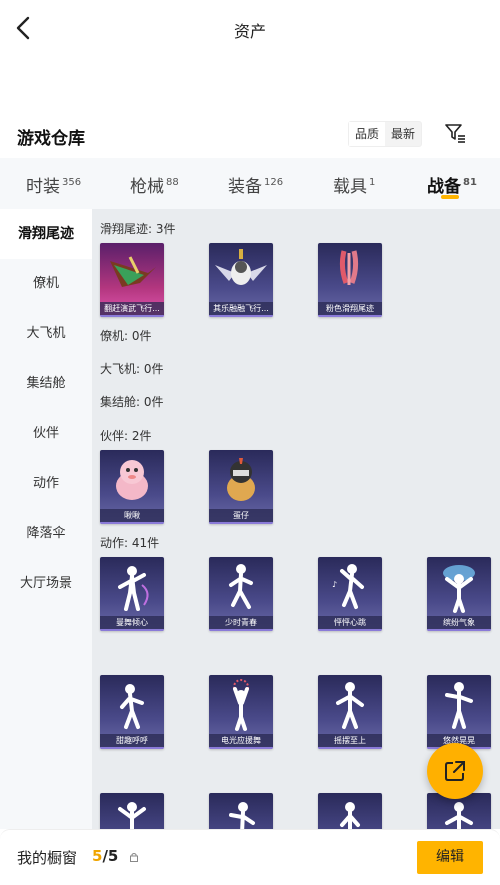  I want to click on lock-icon, so click(134, 857).